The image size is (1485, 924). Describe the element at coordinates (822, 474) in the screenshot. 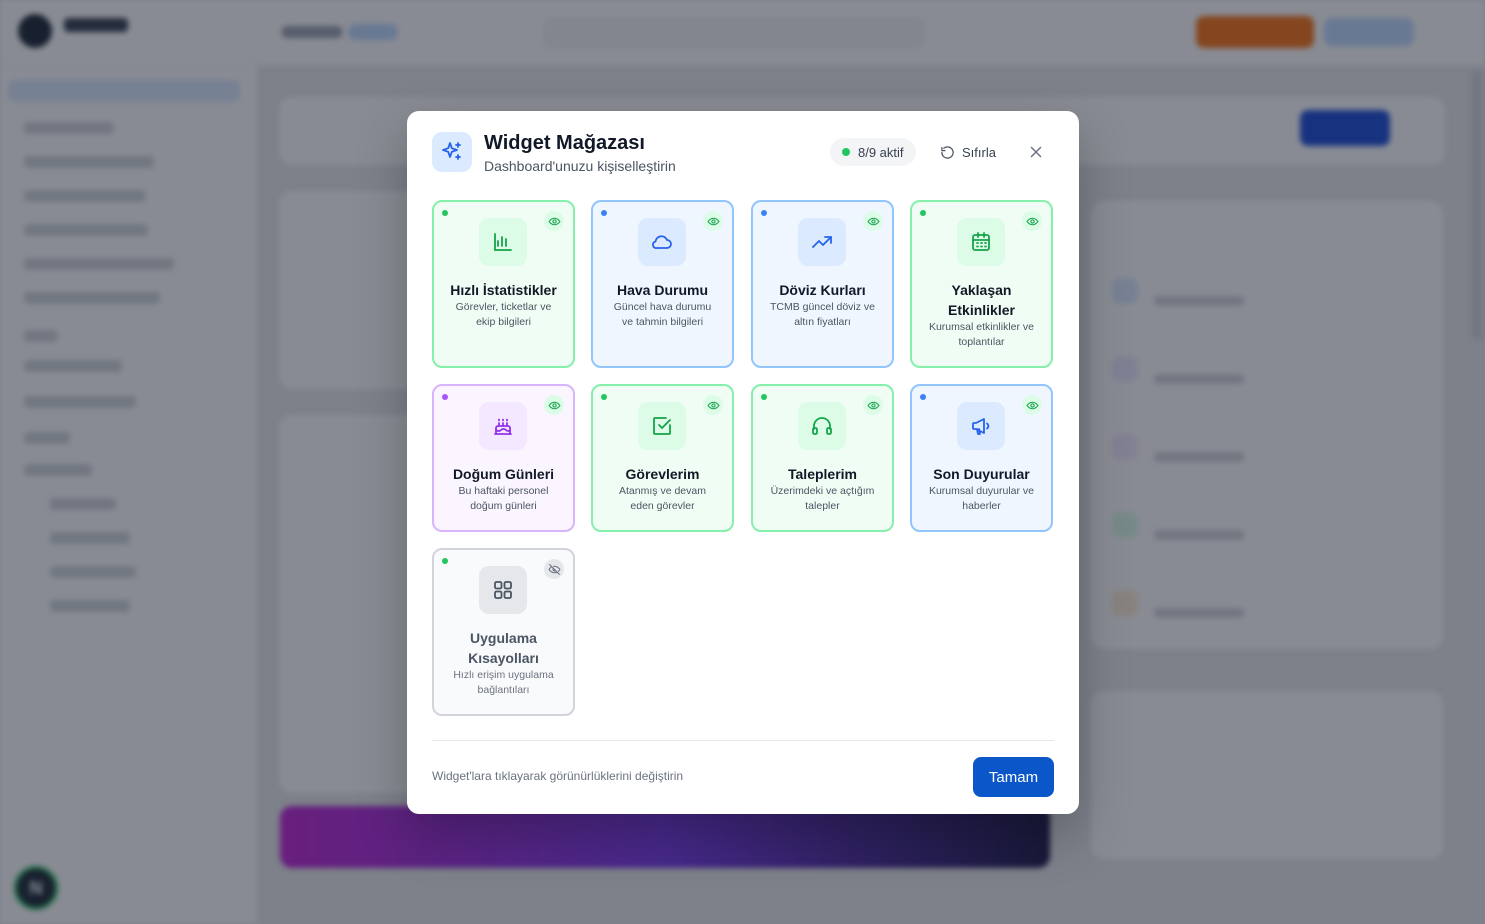

I see `widget-title: Taleplerim` at that location.